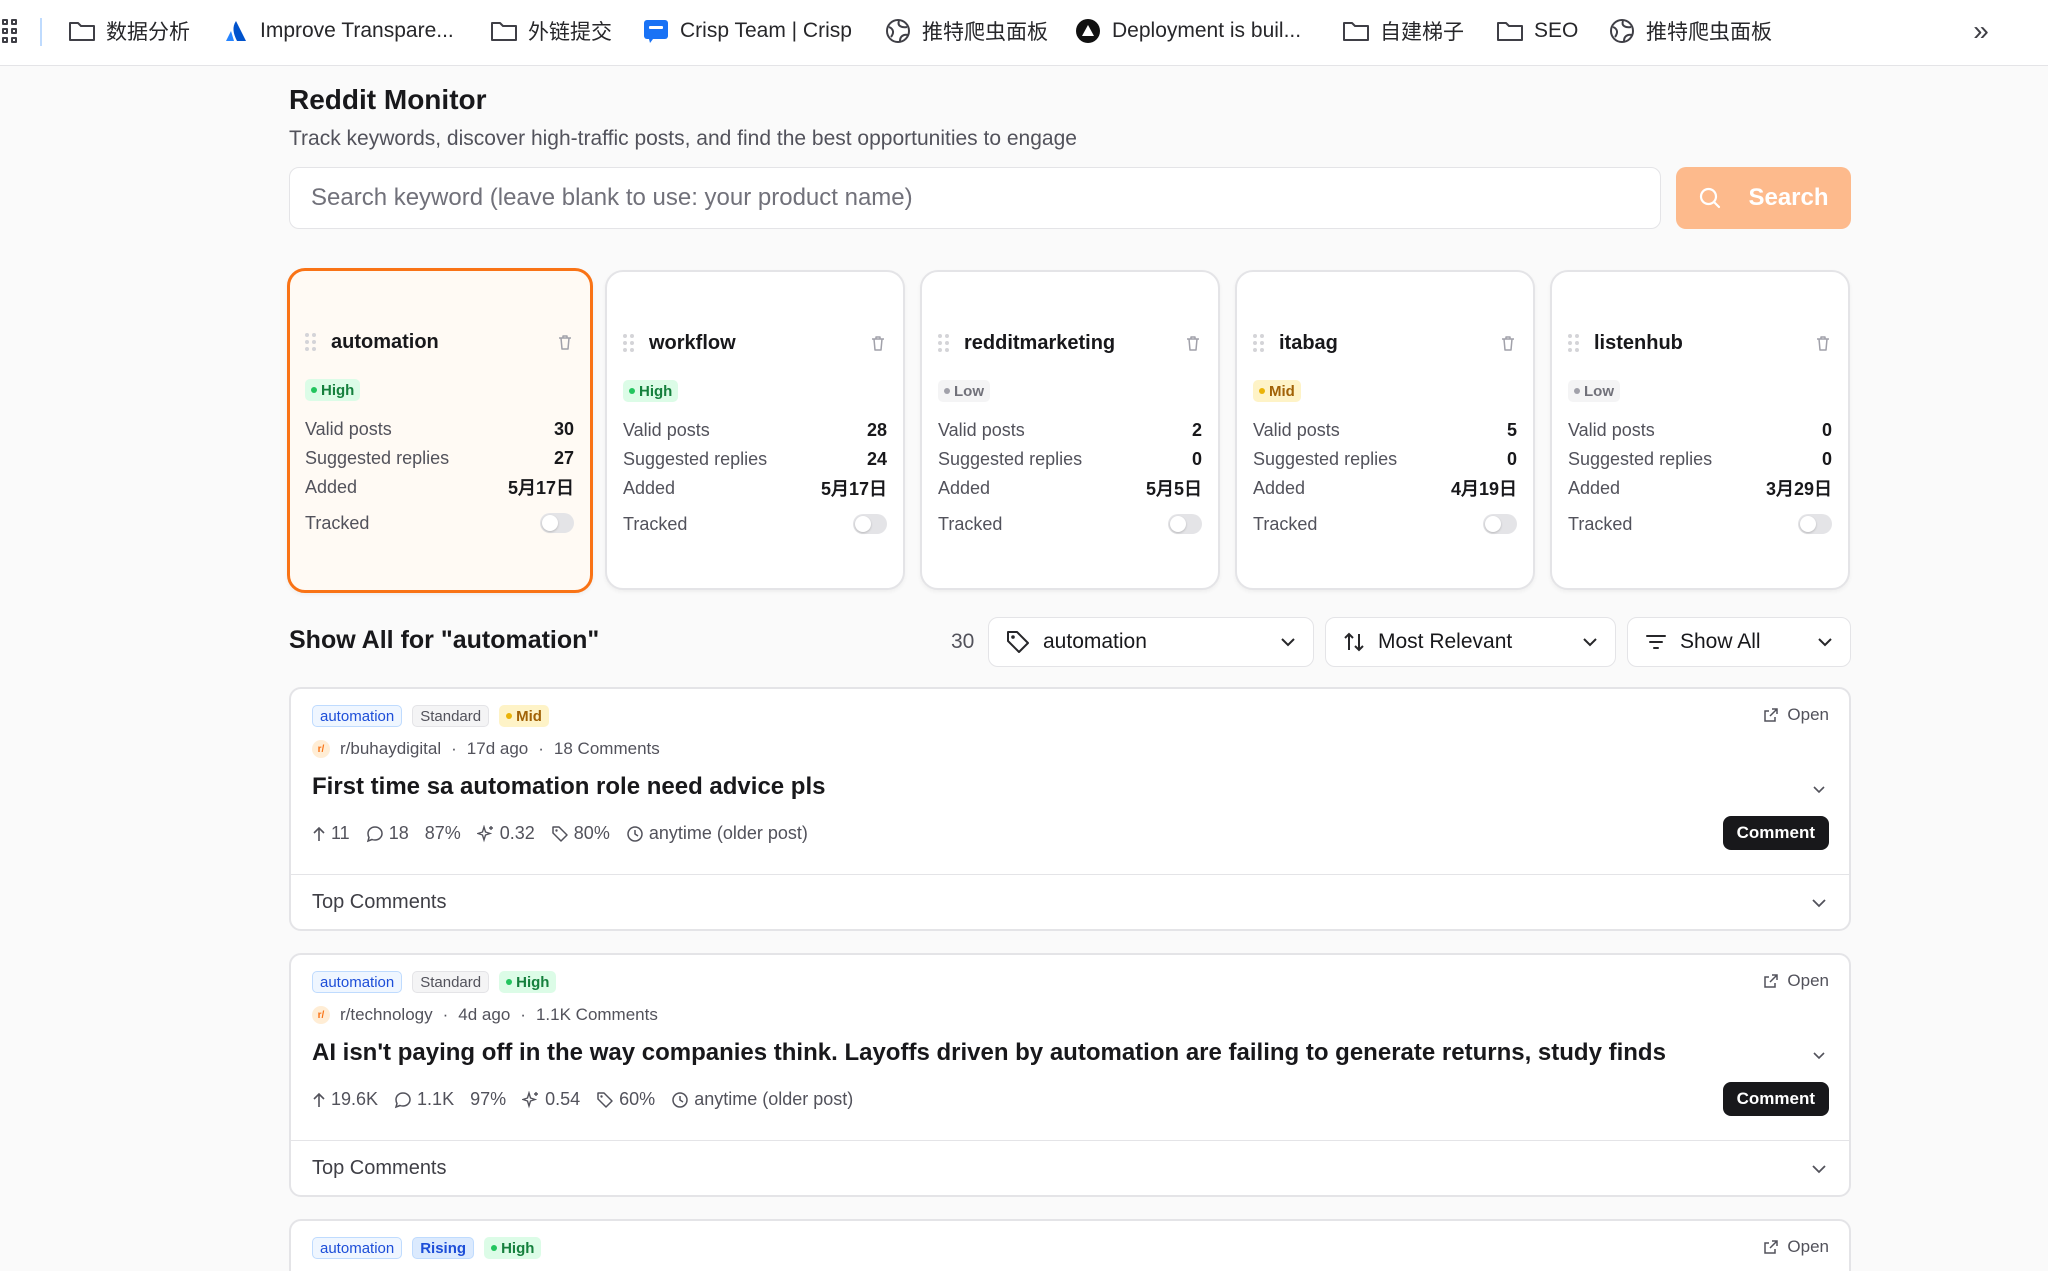 Image resolution: width=2048 pixels, height=1271 pixels. Describe the element at coordinates (1798, 489) in the screenshot. I see `added-date-value: 3月29日` at that location.